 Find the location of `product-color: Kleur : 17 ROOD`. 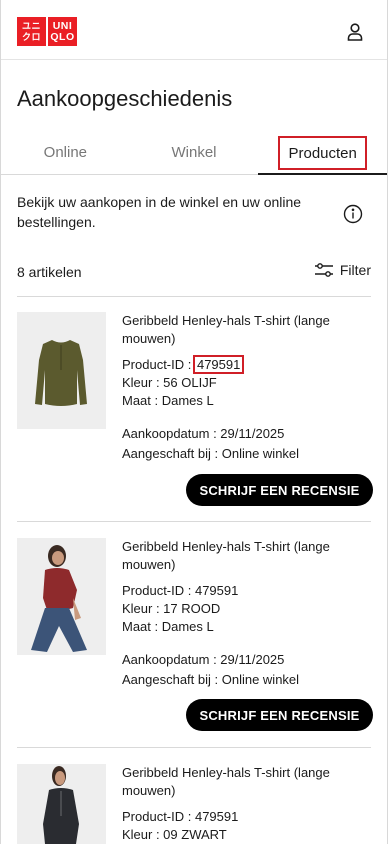

product-color: Kleur : 17 ROOD is located at coordinates (171, 608).